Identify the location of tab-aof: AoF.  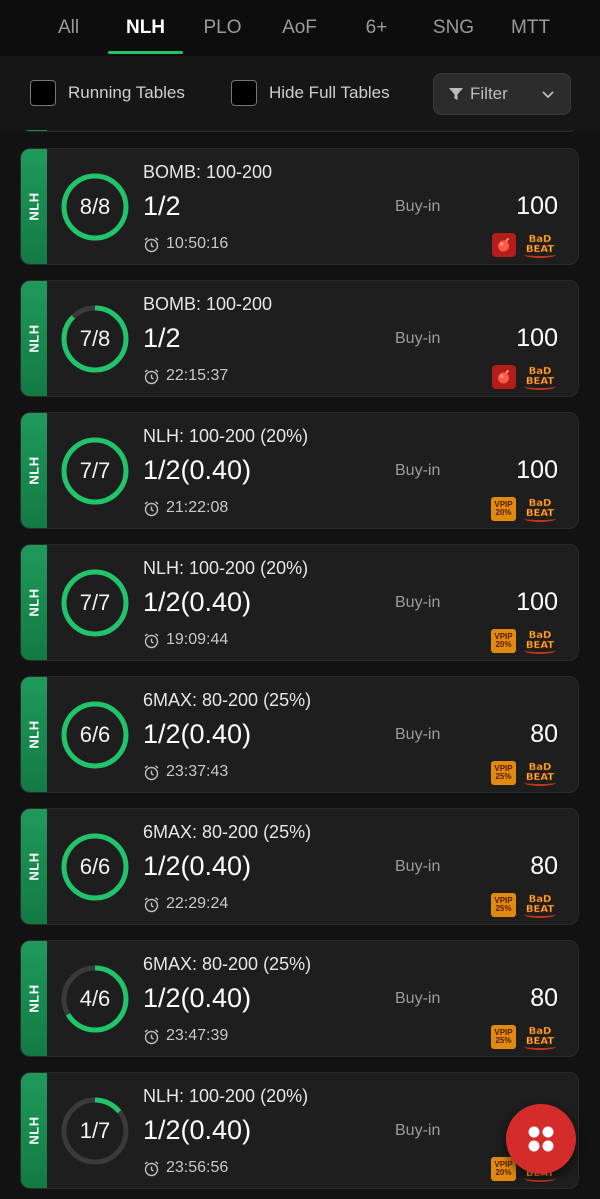
(299, 28).